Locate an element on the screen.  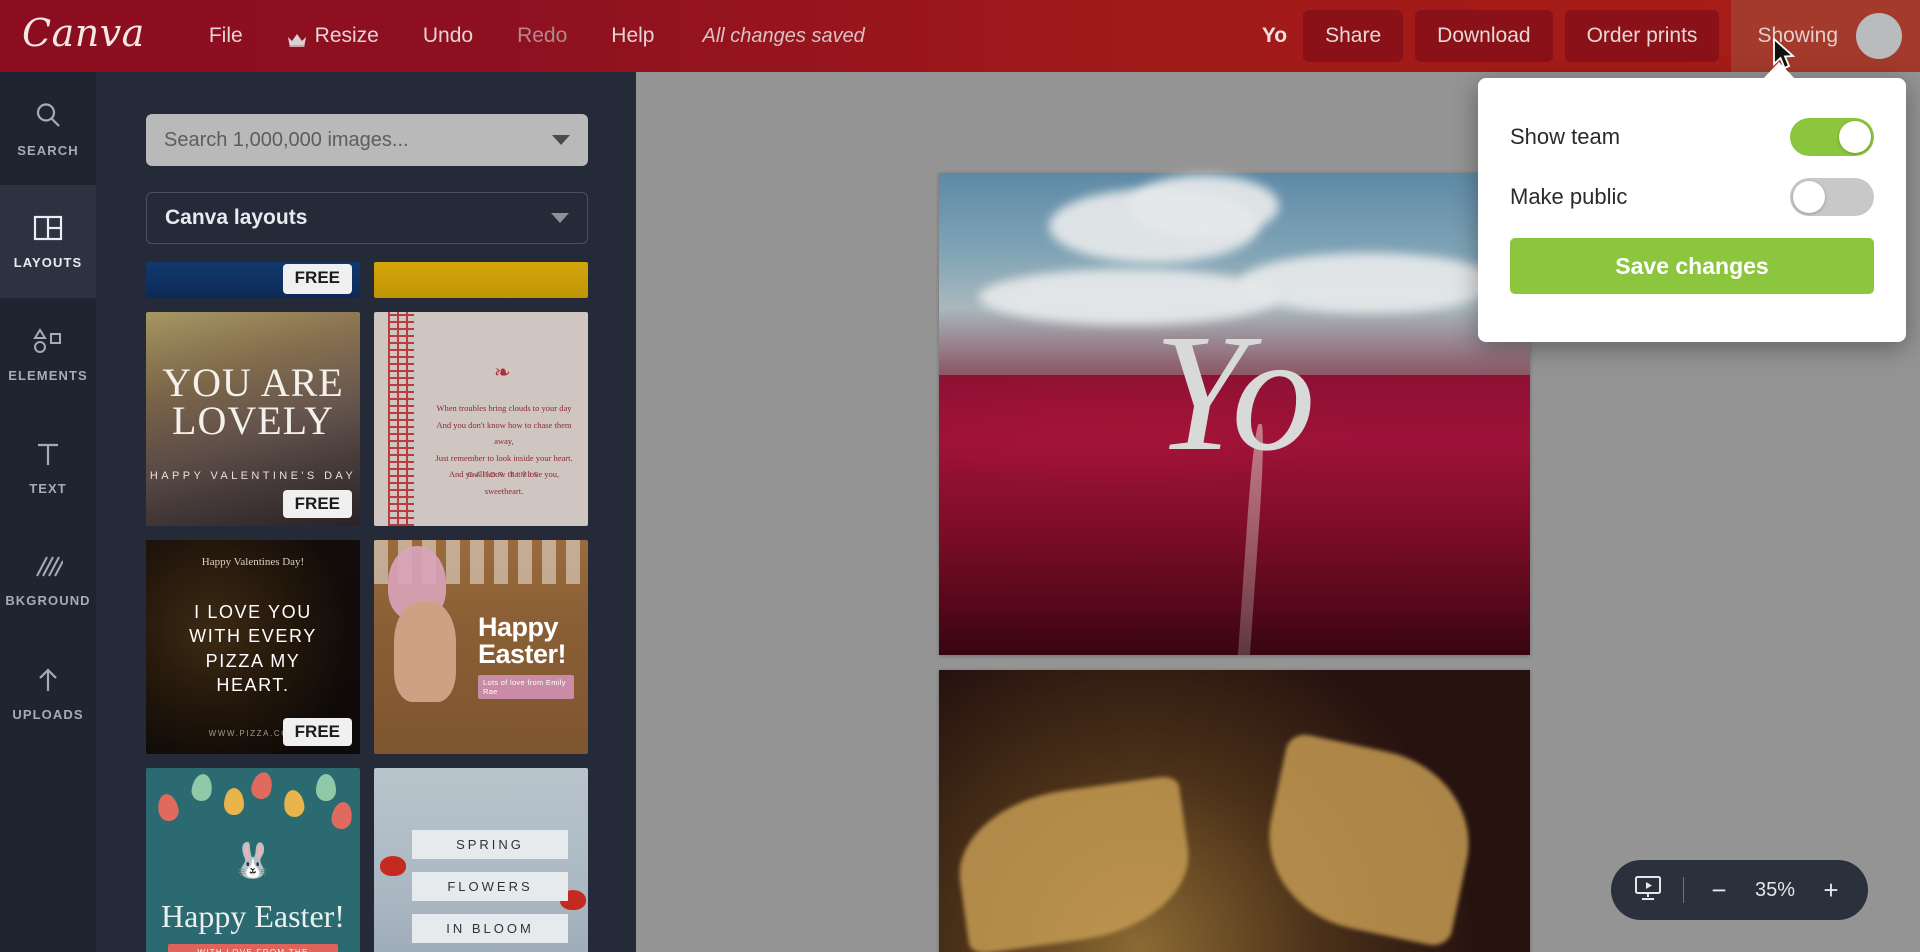
sidebar-item-uploads-label: UPLOADS is located at coordinates (48, 714).